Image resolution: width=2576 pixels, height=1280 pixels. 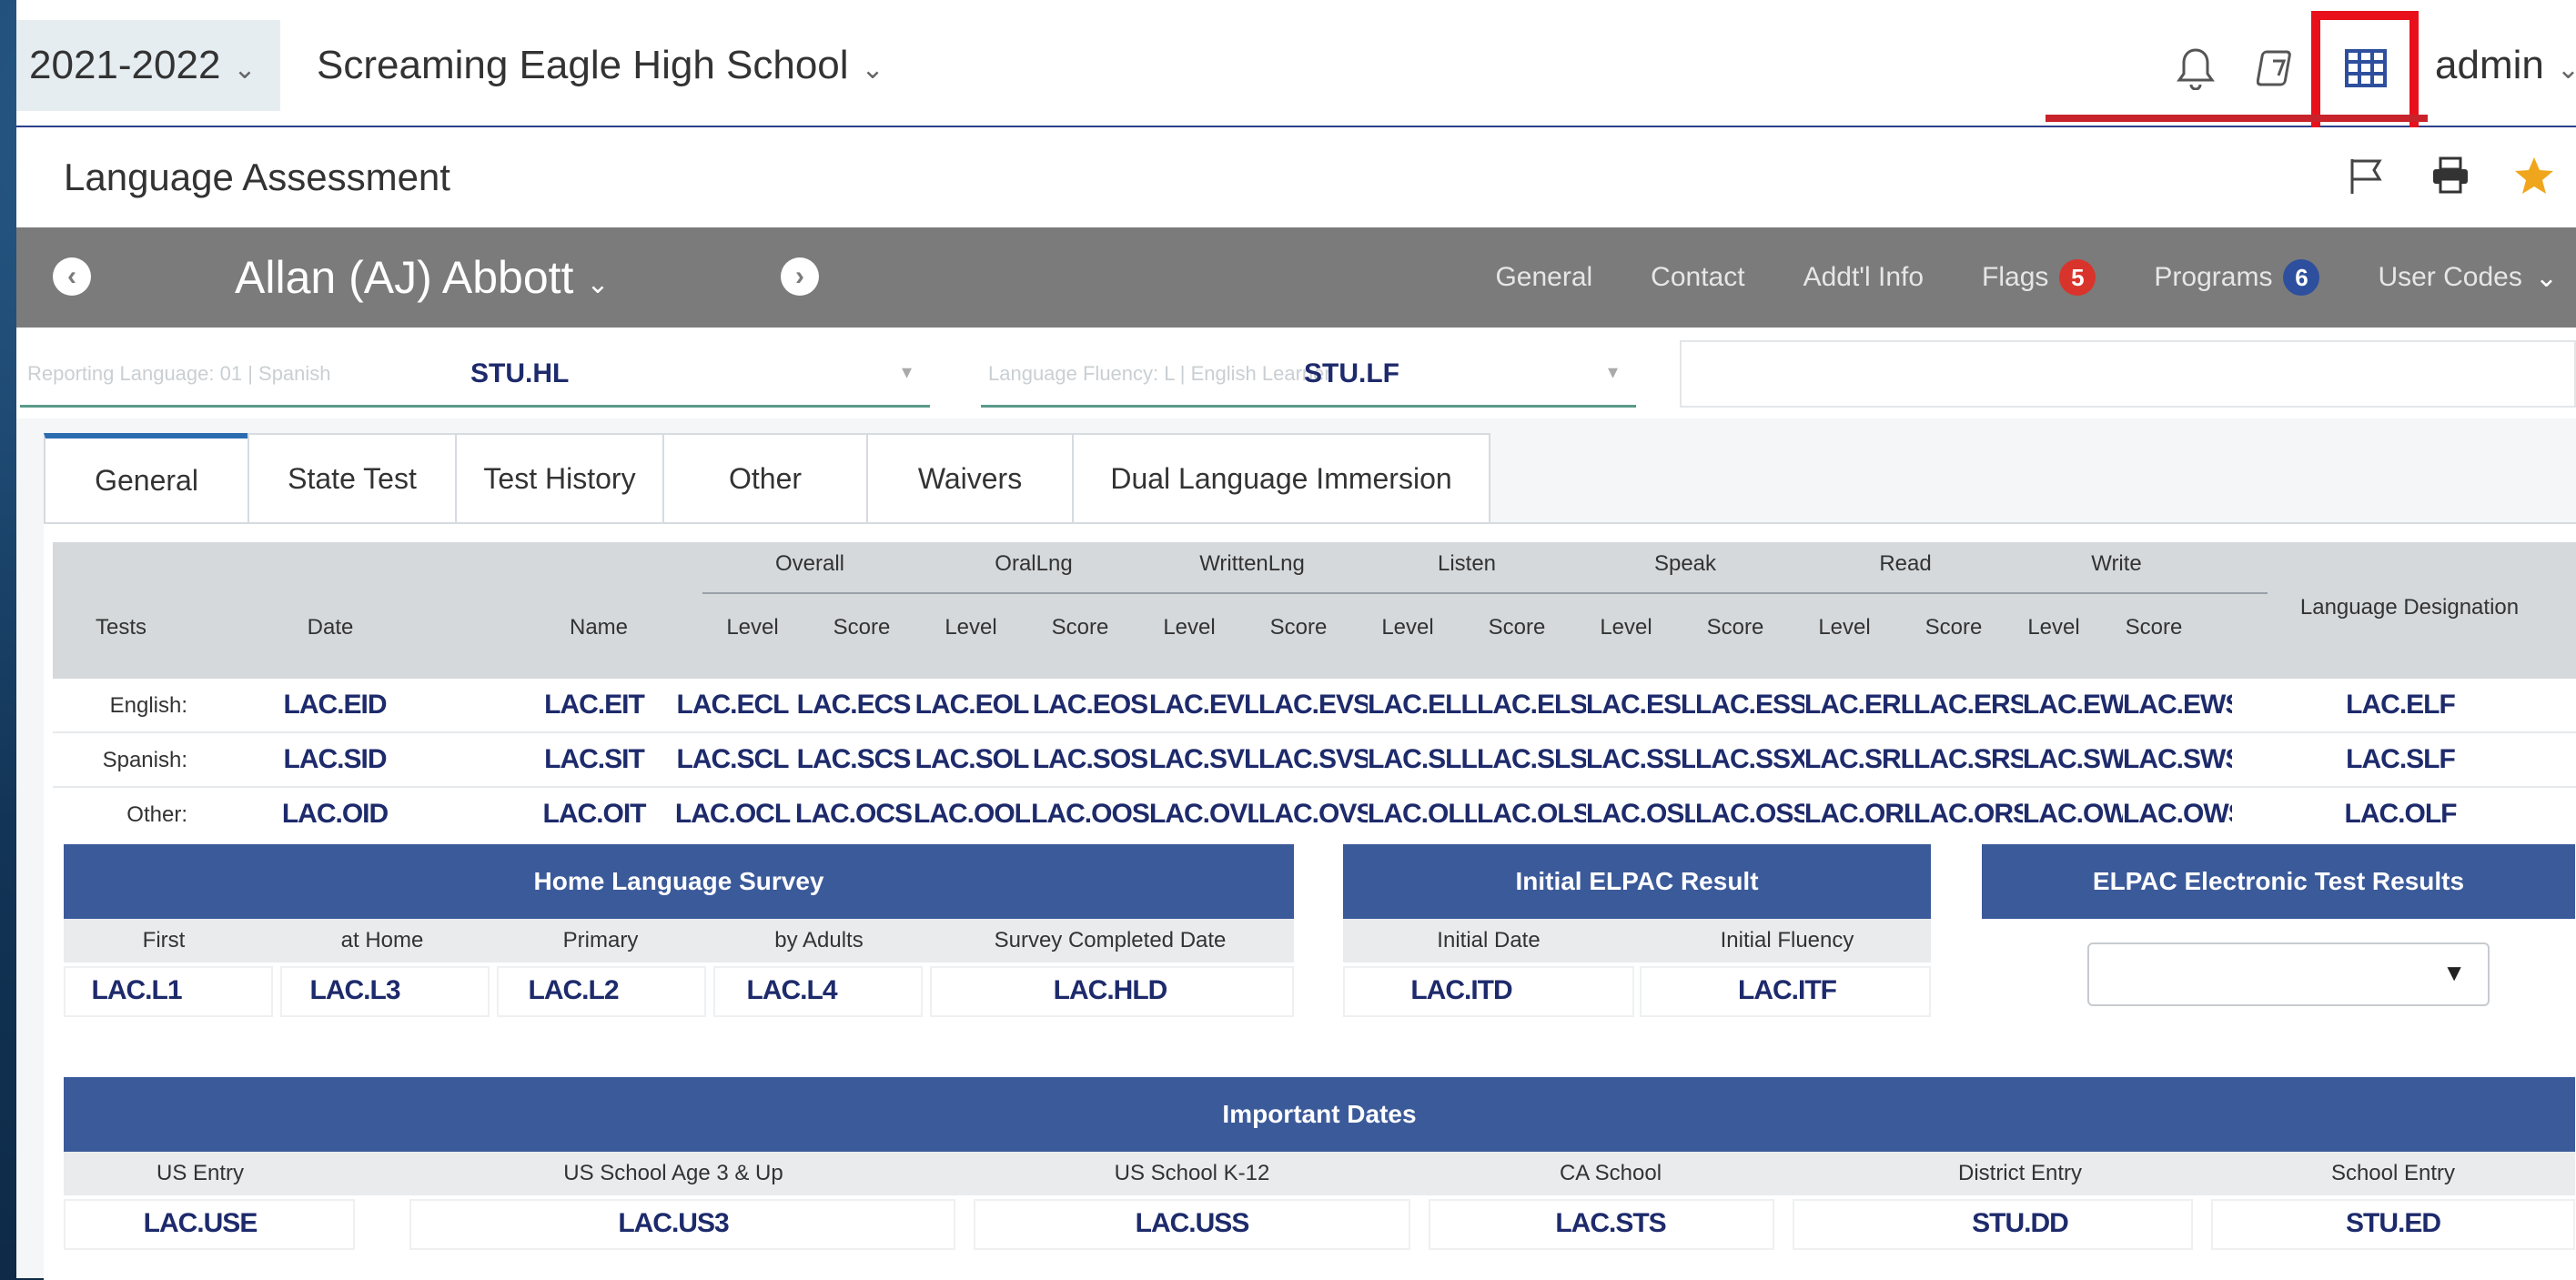 I want to click on cell-value: LAC.OWS, so click(x=2177, y=814).